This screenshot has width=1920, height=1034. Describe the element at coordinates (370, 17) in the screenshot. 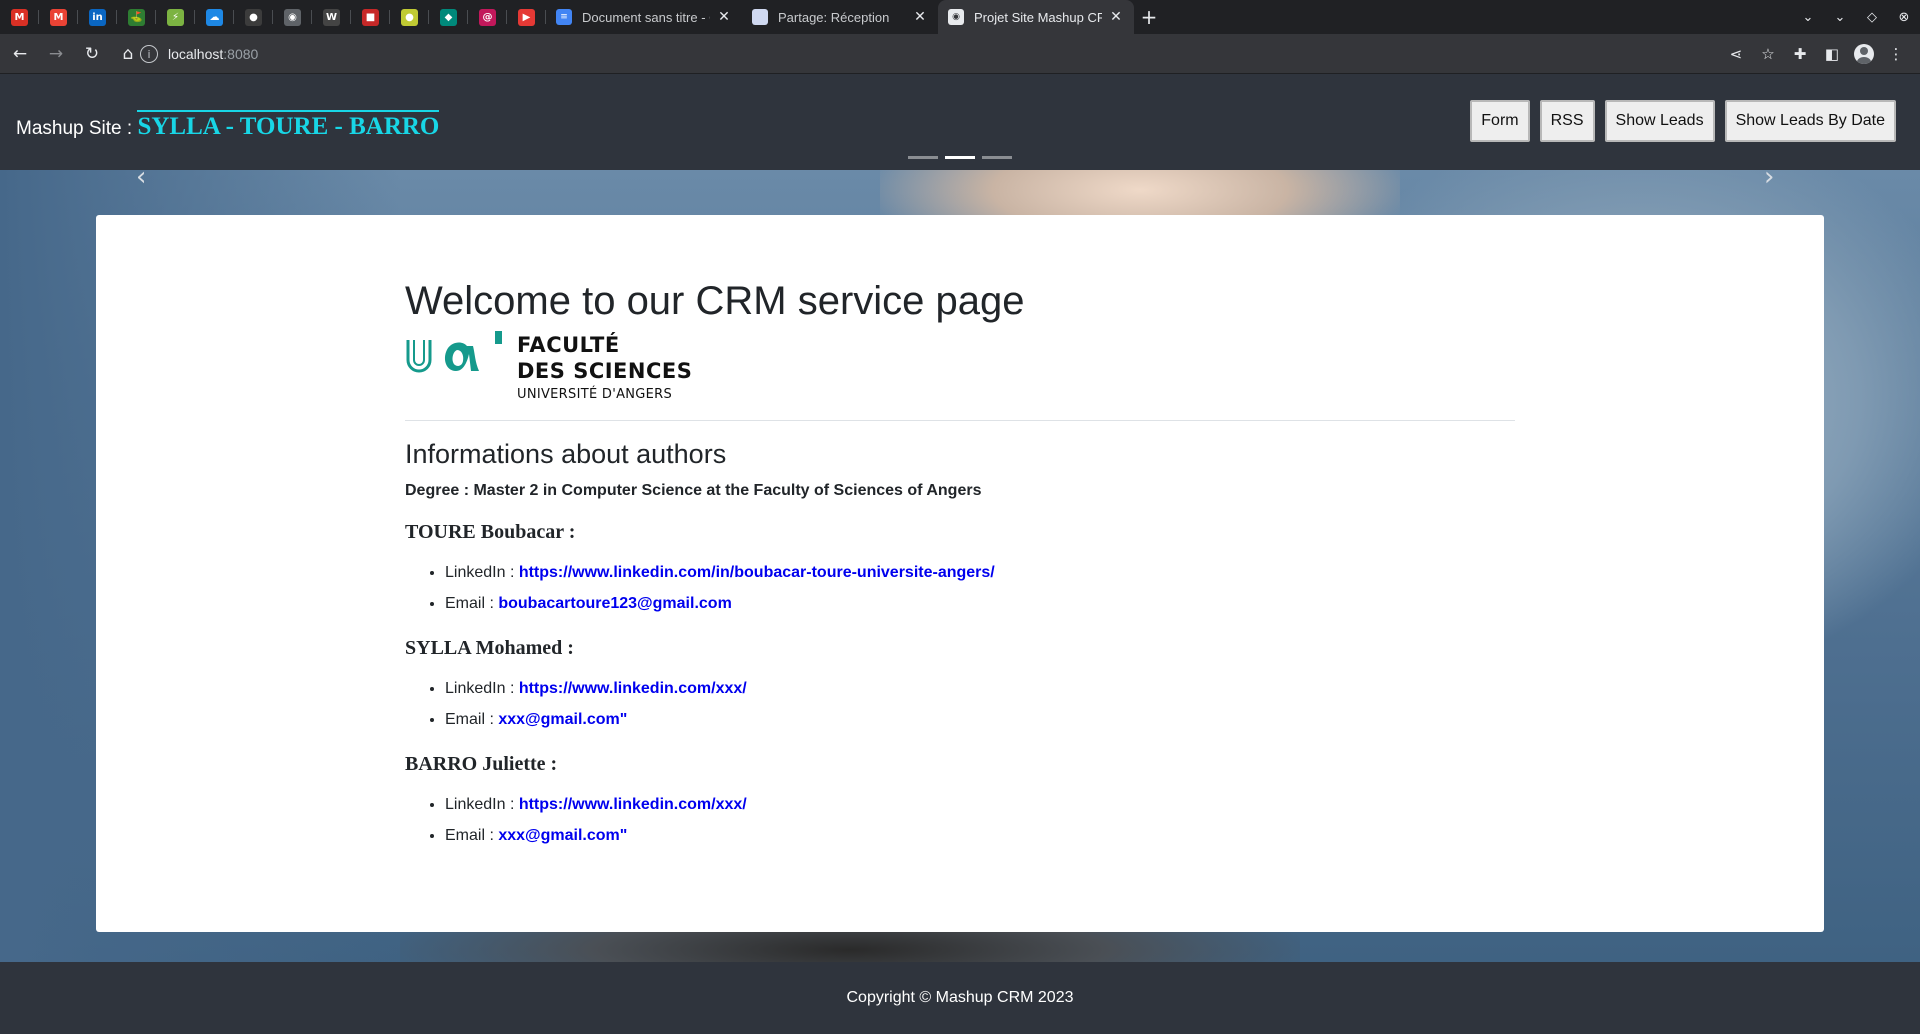

I see `pinned-tab: ■` at that location.